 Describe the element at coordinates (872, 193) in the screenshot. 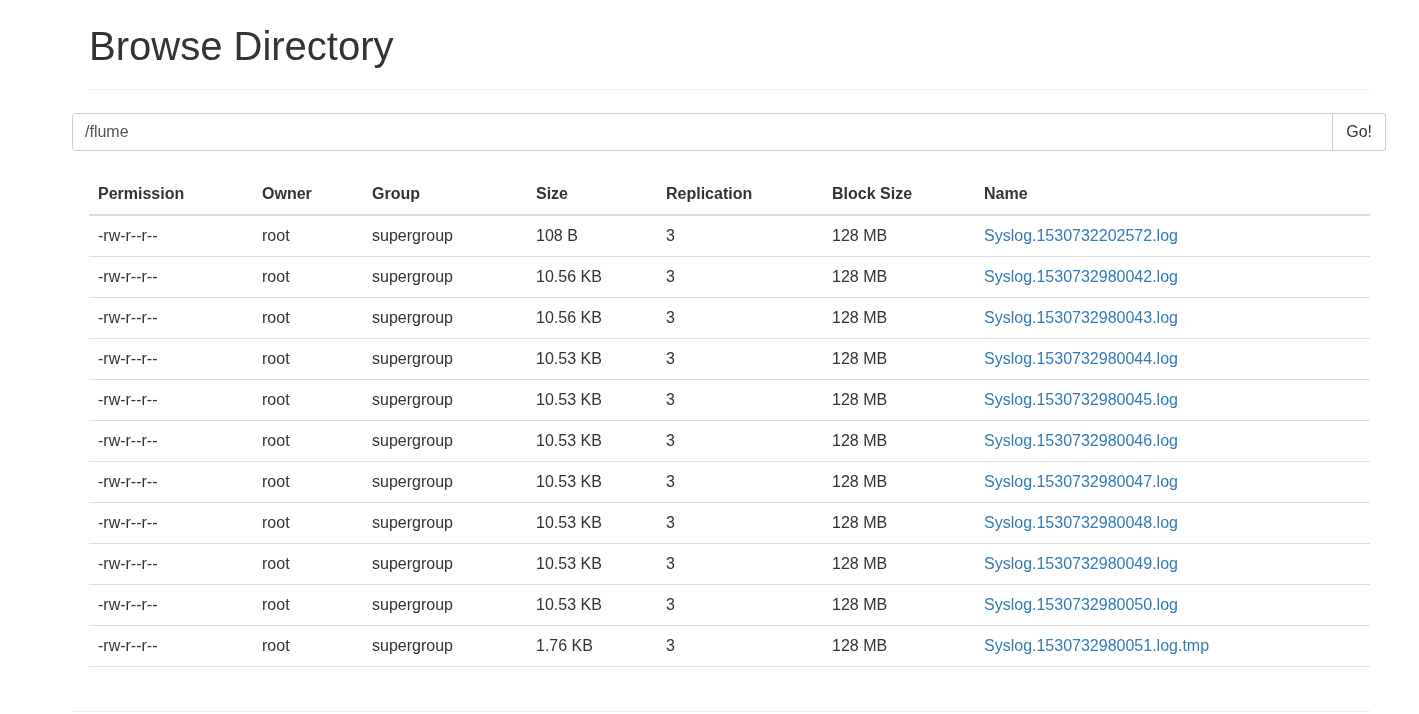

I see `column-header: Block Size` at that location.